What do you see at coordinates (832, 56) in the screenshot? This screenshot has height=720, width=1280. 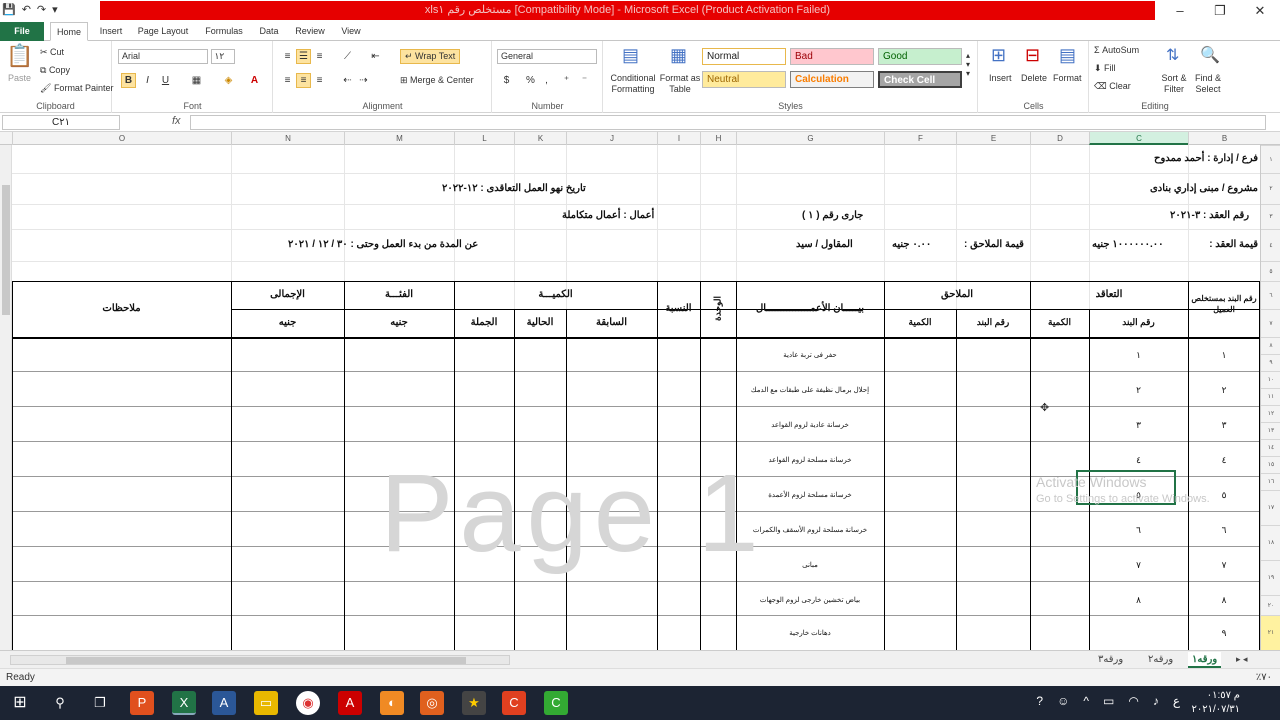 I see `style-bad: Bad` at bounding box center [832, 56].